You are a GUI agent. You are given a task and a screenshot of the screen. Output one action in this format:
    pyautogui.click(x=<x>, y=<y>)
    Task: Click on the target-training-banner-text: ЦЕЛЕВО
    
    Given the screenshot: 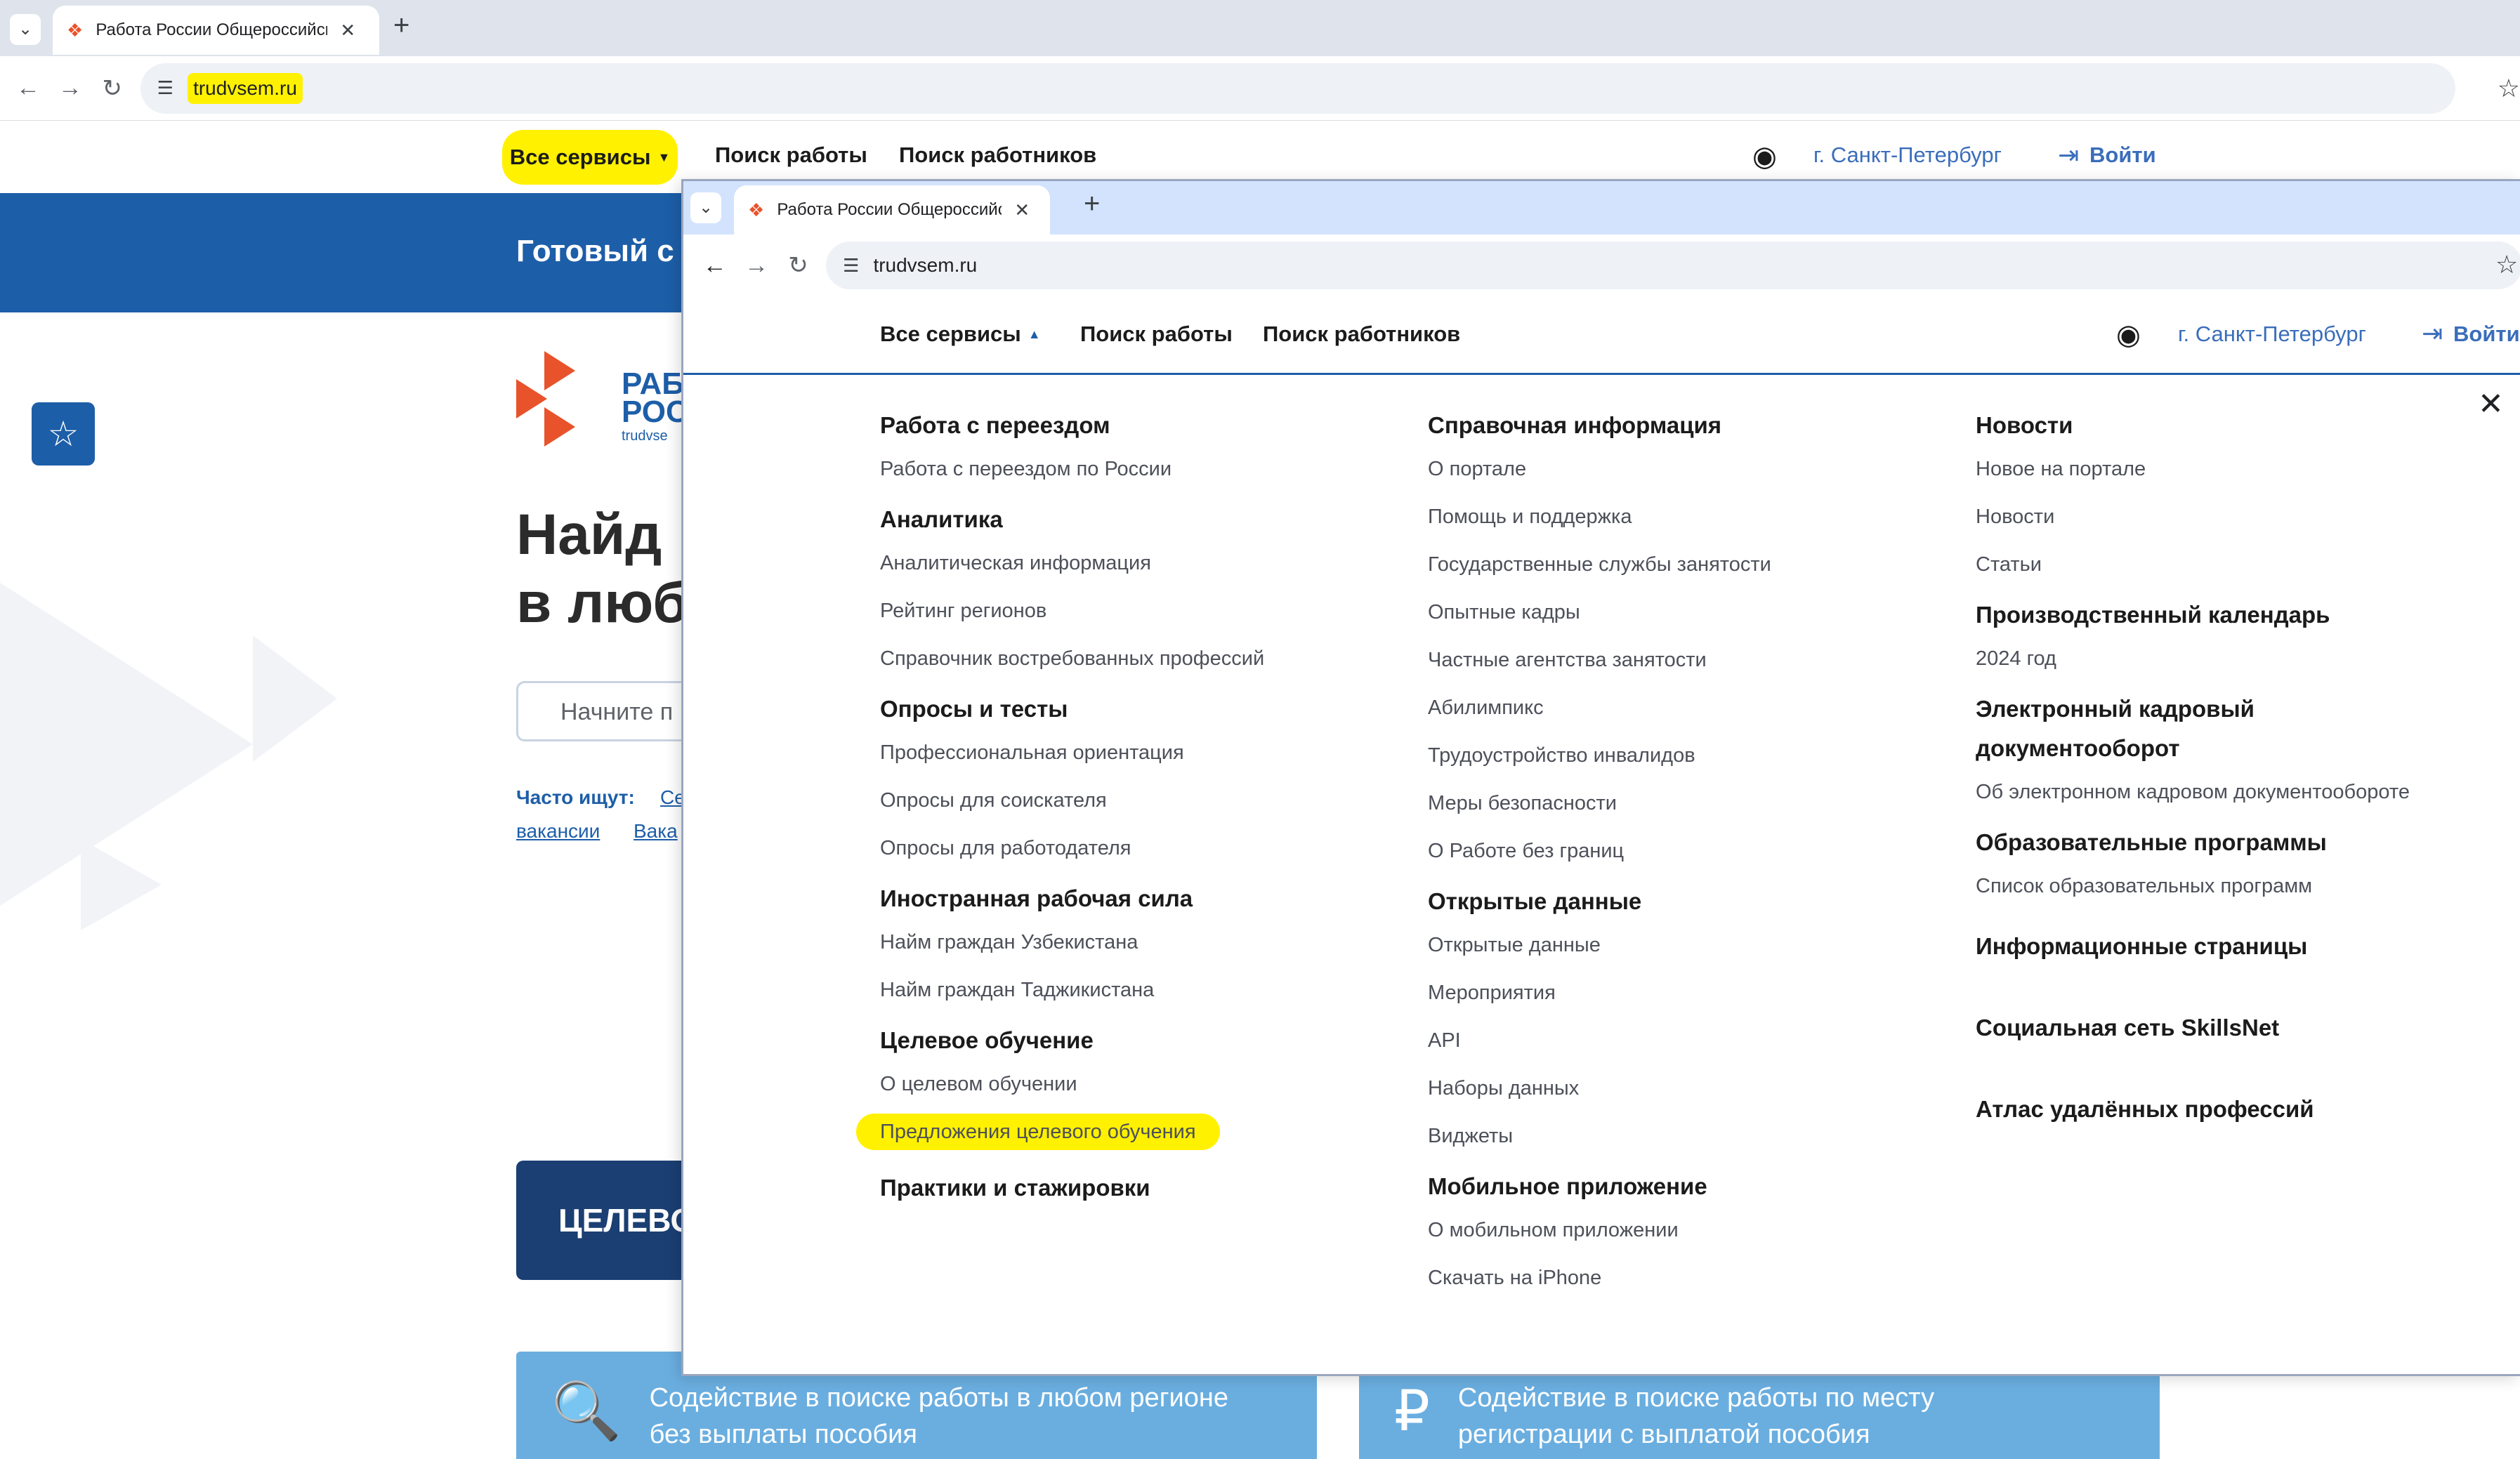 What is the action you would take?
    pyautogui.click(x=627, y=1220)
    